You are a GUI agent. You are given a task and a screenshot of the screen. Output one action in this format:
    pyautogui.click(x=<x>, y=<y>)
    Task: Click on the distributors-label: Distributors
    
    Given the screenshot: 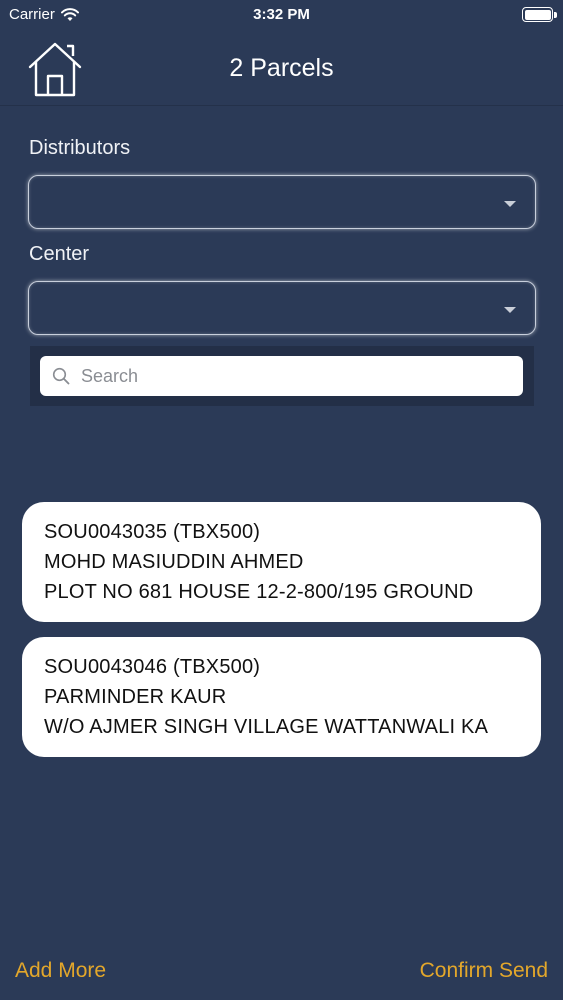 What is the action you would take?
    pyautogui.click(x=80, y=148)
    